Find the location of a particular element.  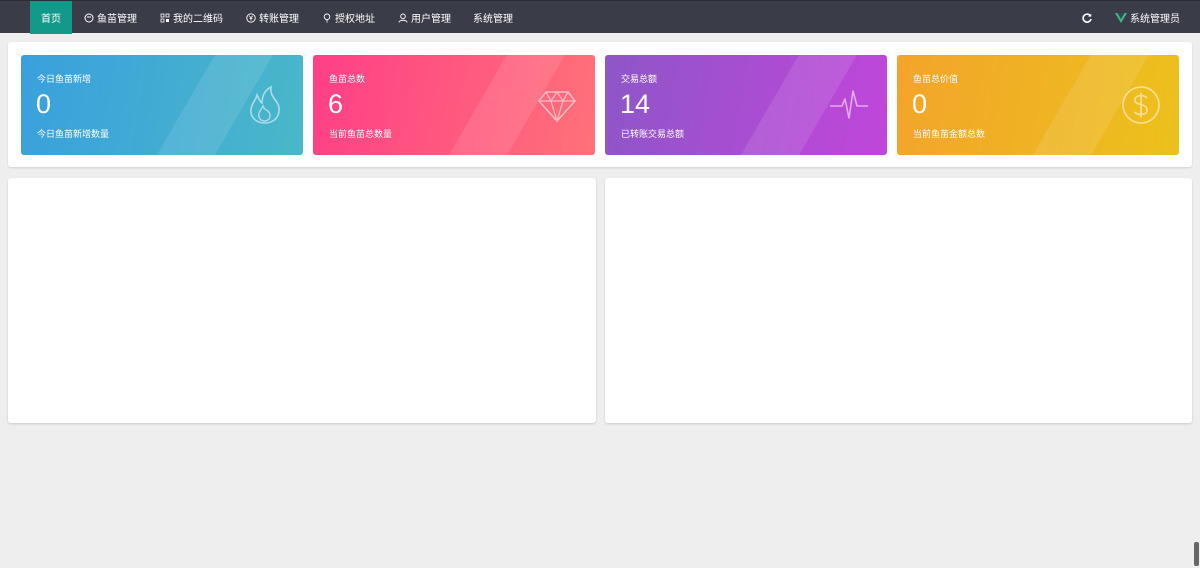

qrcode-icon is located at coordinates (164, 17).